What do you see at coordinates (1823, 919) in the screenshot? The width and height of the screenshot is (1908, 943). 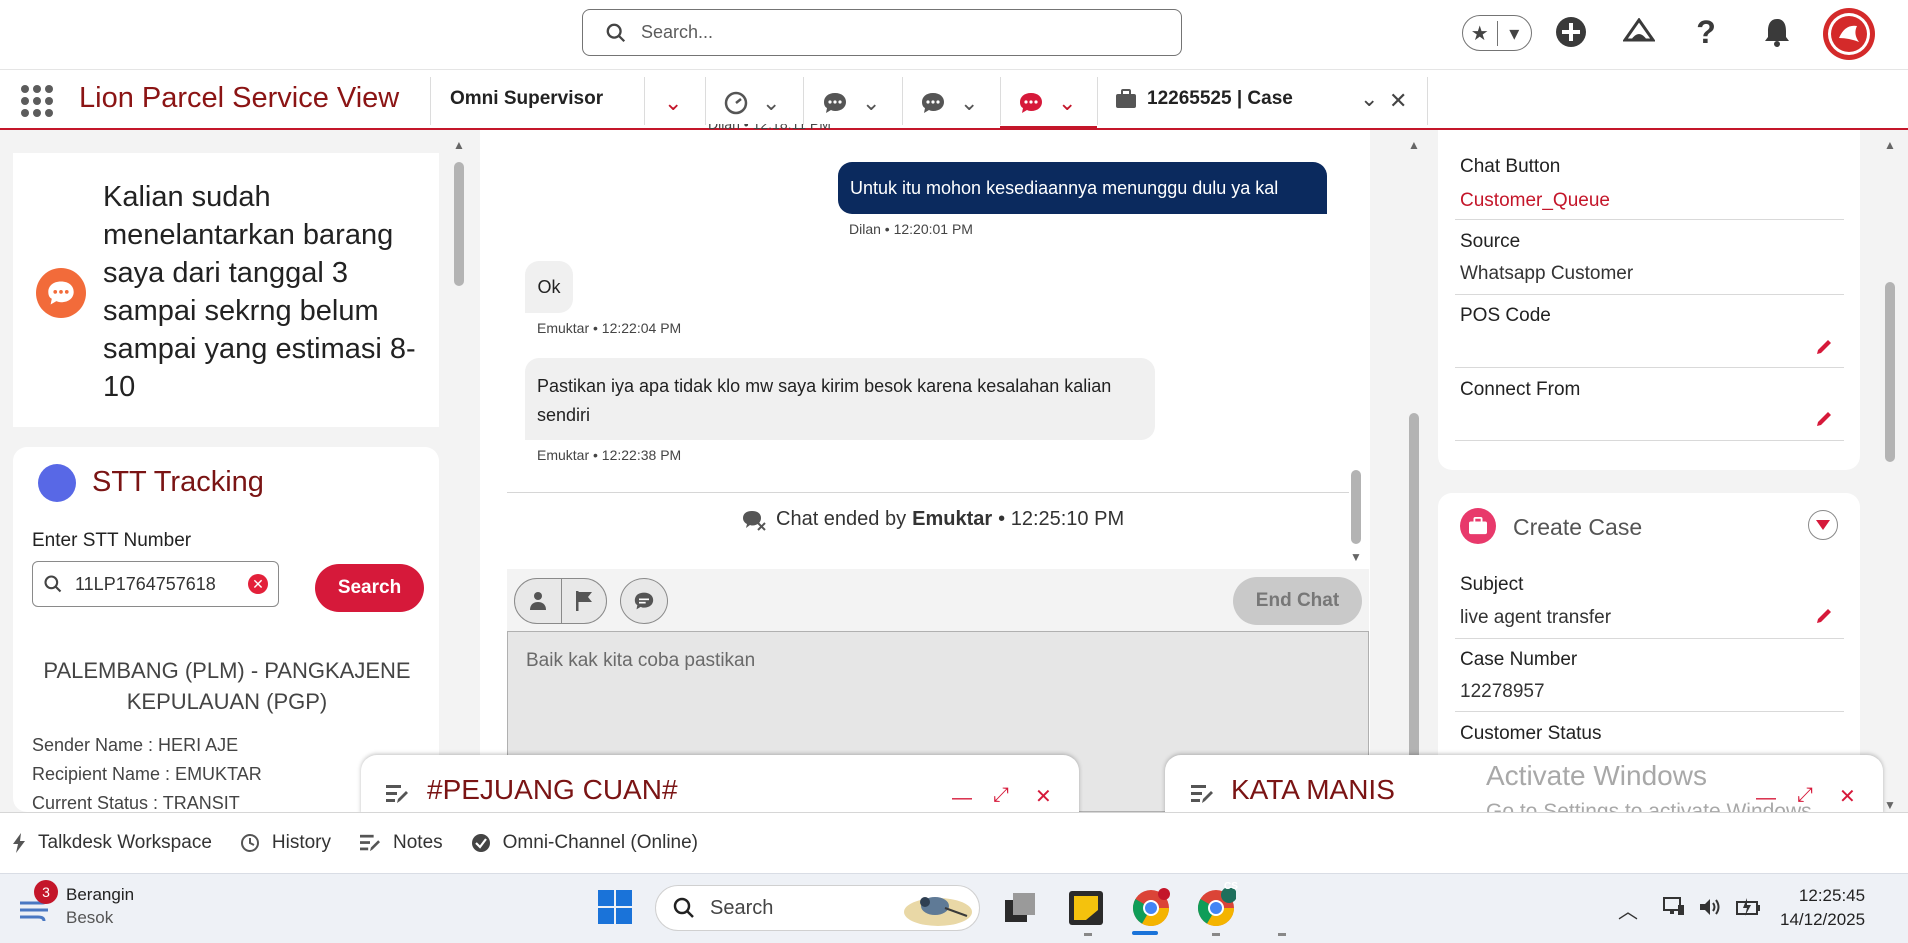 I see `clock-date: 14/12/2025` at bounding box center [1823, 919].